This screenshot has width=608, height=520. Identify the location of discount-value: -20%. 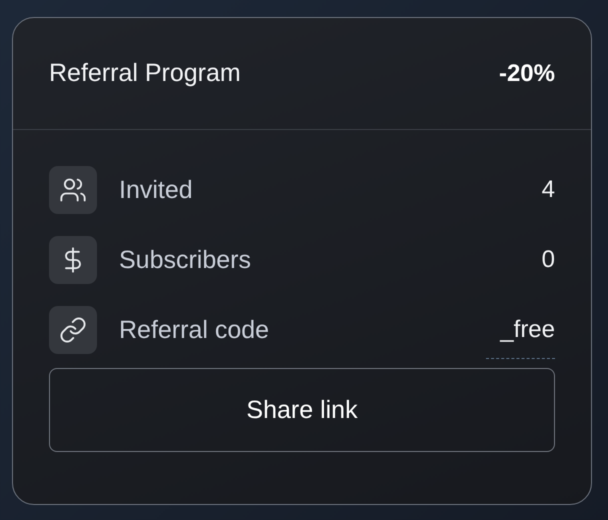
(526, 74).